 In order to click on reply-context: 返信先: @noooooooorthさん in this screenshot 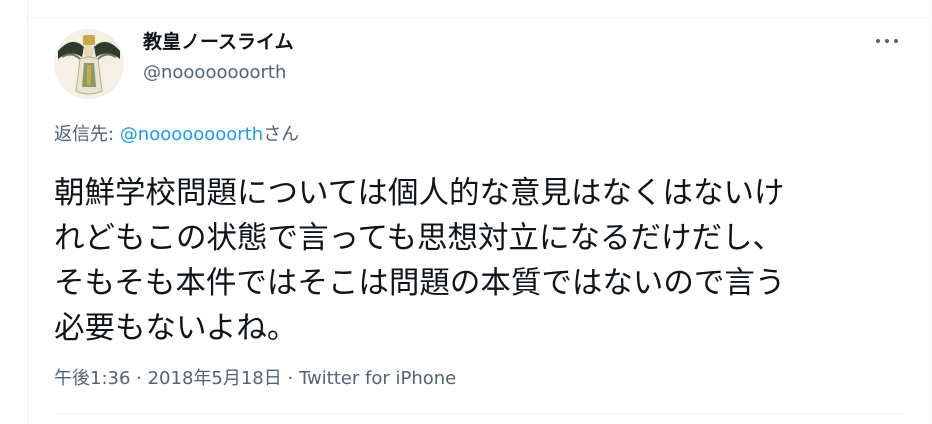, I will do `click(176, 135)`.